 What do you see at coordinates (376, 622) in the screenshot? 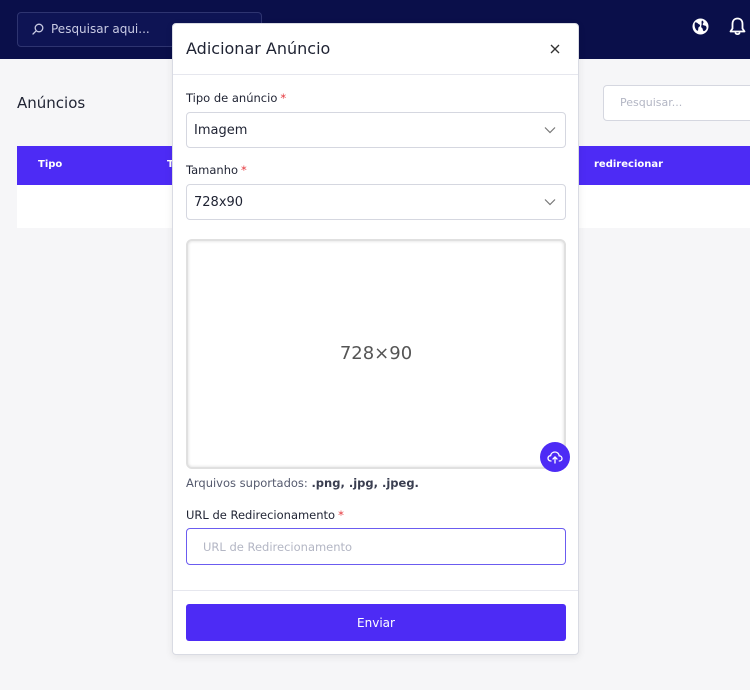
I see `submit-button: Enviar` at bounding box center [376, 622].